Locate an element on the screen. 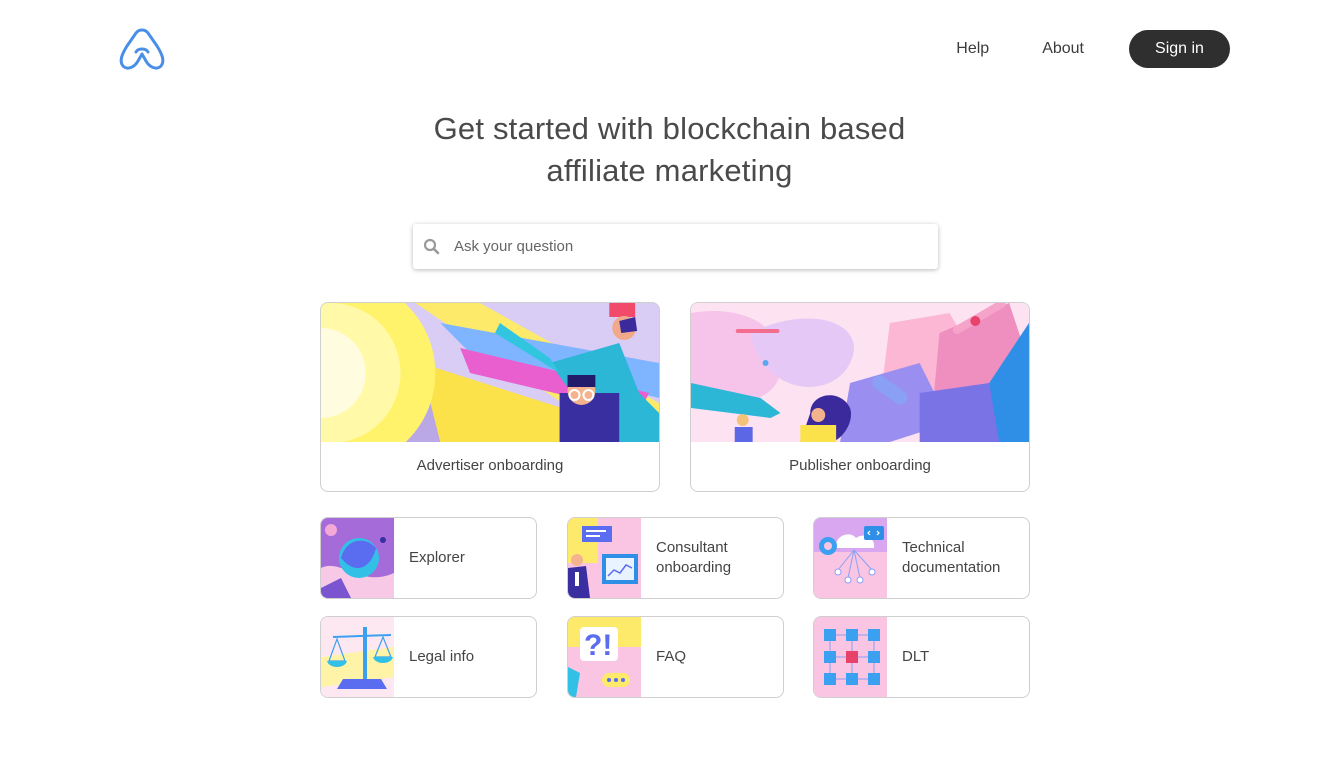  explorer-card: Explorer is located at coordinates (428, 558).